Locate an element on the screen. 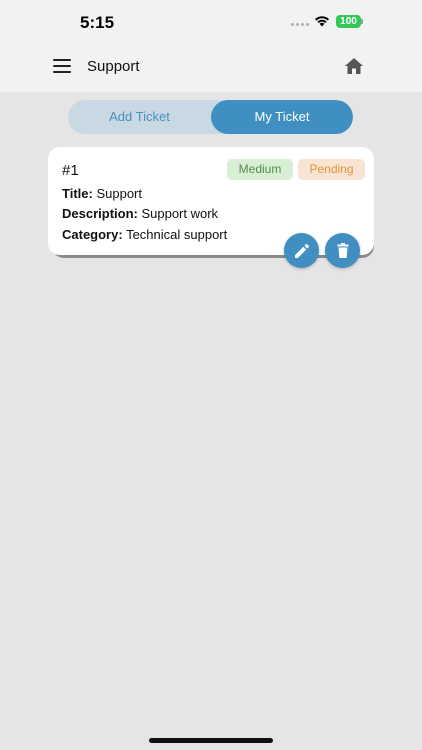 Image resolution: width=422 pixels, height=750 pixels. tab-add-ticket: Add Ticket is located at coordinates (139, 117).